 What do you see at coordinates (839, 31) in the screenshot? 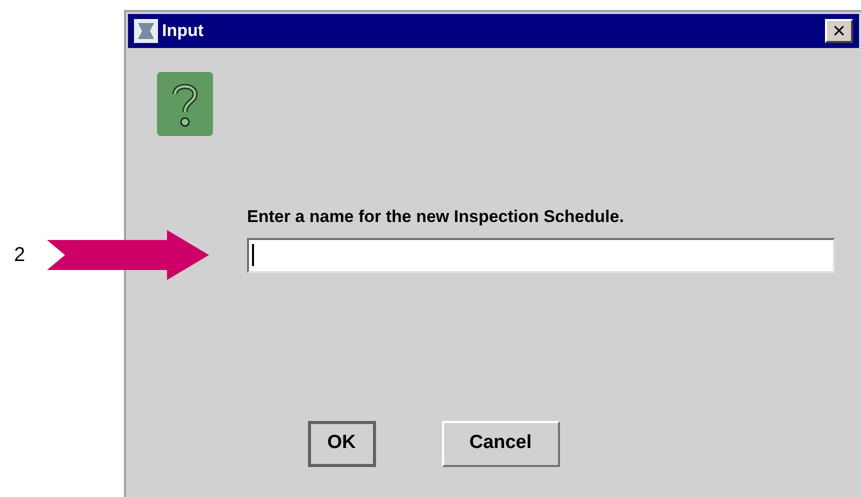
I see `close-button: ×` at bounding box center [839, 31].